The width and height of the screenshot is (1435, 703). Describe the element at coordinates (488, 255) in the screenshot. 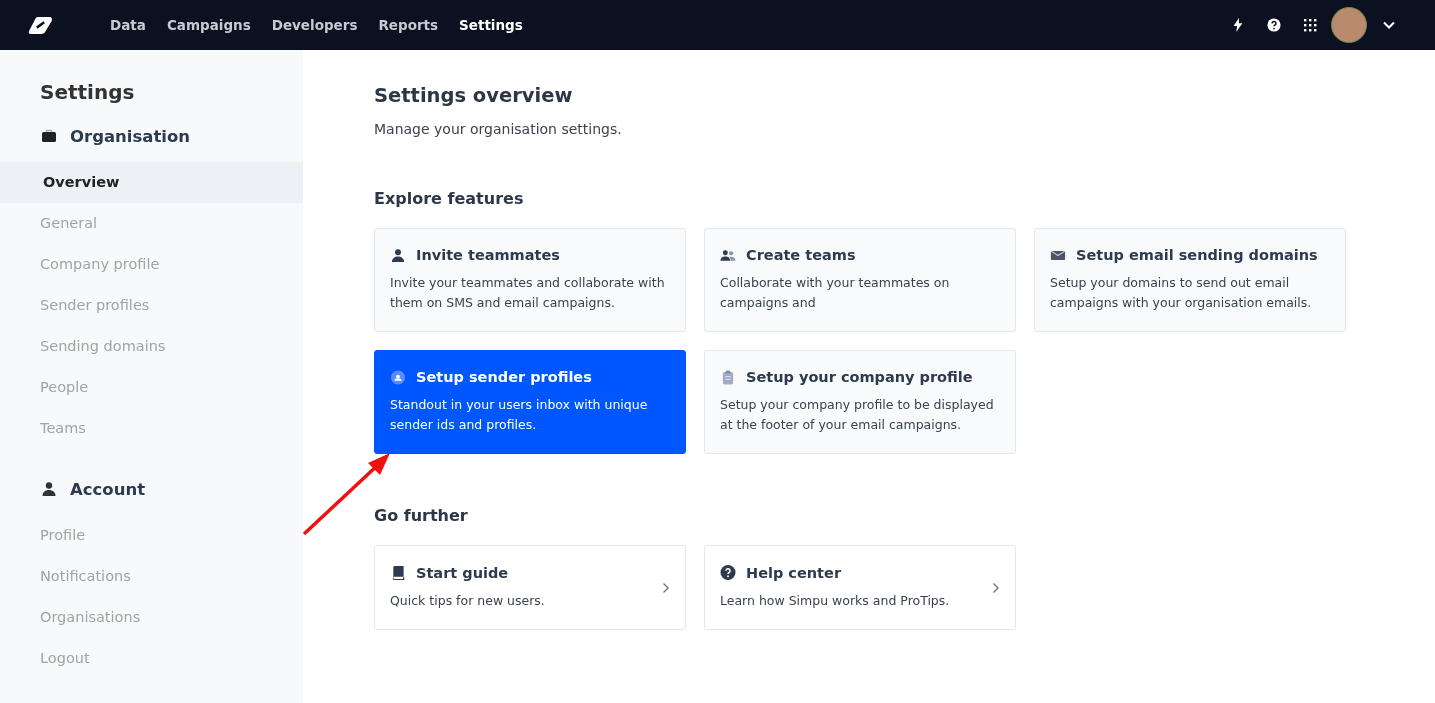

I see `card-title: Invite teammates` at that location.